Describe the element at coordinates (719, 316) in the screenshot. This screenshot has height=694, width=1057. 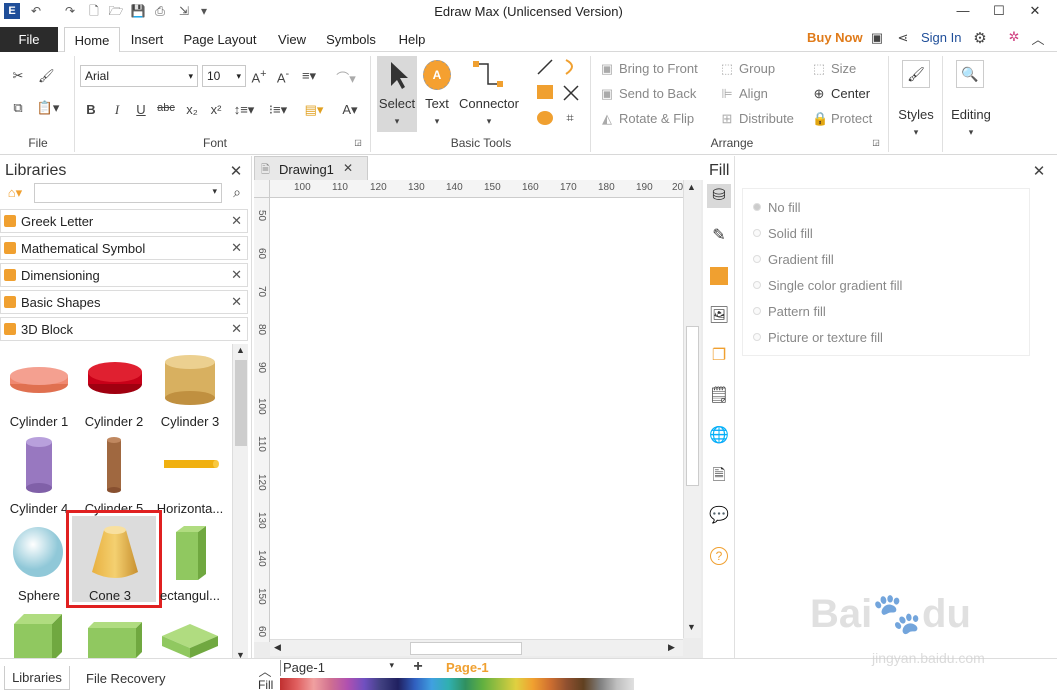
I see `image-icon: 🖼` at that location.